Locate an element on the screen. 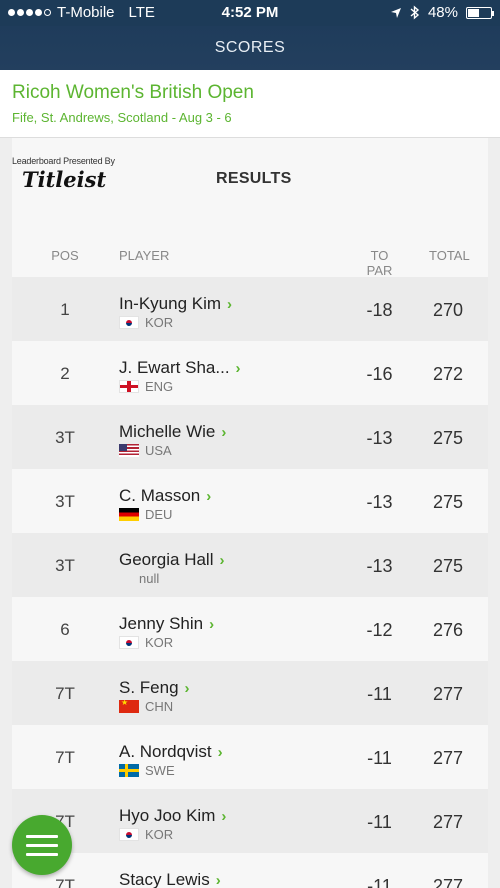 This screenshot has width=500, height=888. location-arrow-icon is located at coordinates (395, 12).